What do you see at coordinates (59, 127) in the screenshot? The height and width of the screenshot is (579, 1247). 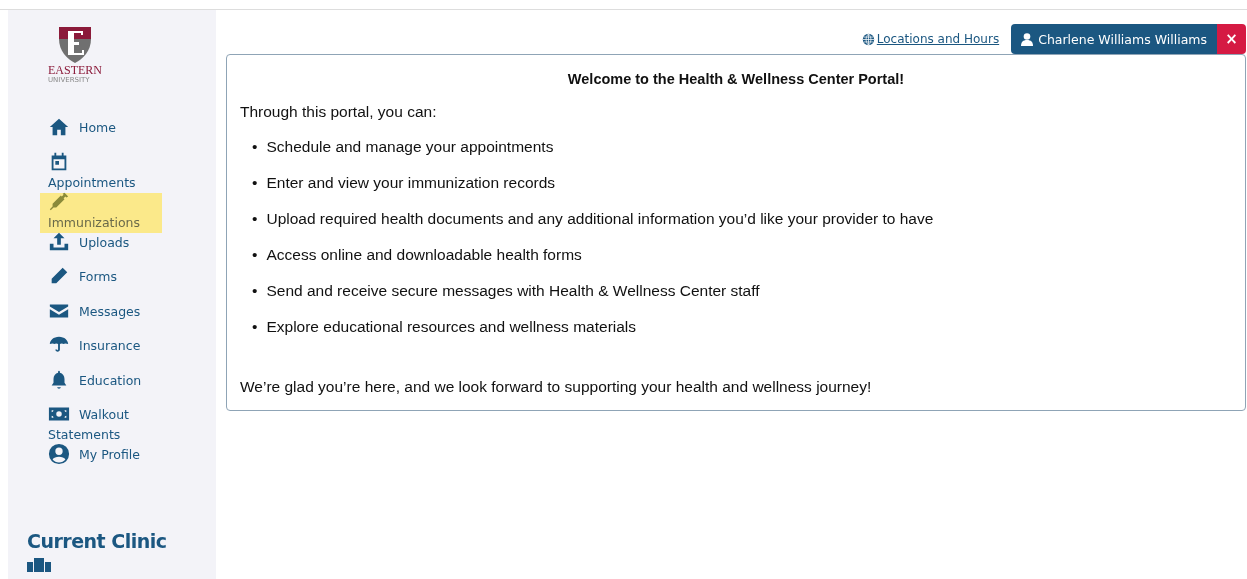 I see `home-icon` at bounding box center [59, 127].